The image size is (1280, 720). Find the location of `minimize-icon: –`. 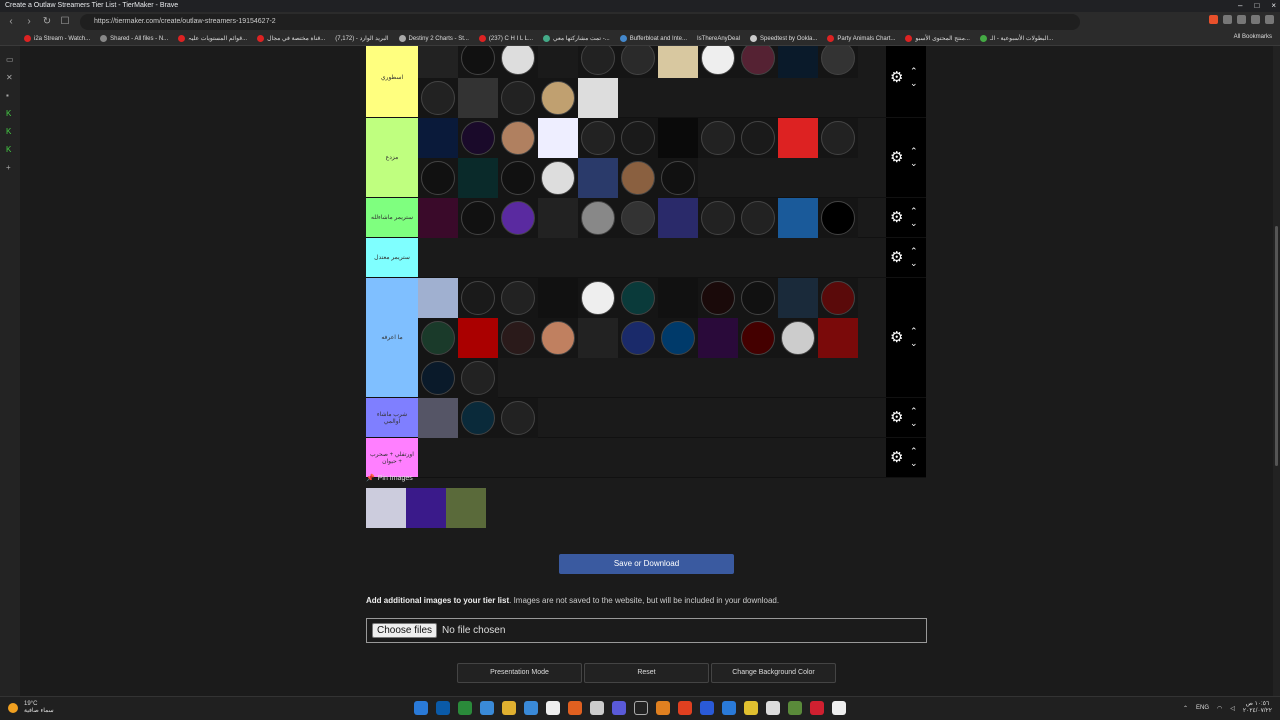

minimize-icon: – is located at coordinates (1240, 6).